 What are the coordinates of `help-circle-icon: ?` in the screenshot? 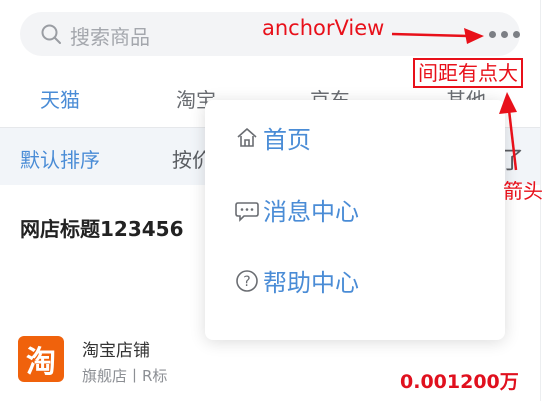 It's located at (247, 281).